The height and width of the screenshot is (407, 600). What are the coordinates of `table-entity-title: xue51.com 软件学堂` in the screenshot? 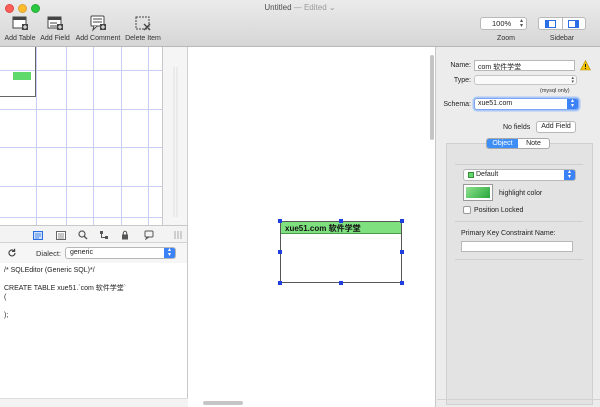 It's located at (341, 228).